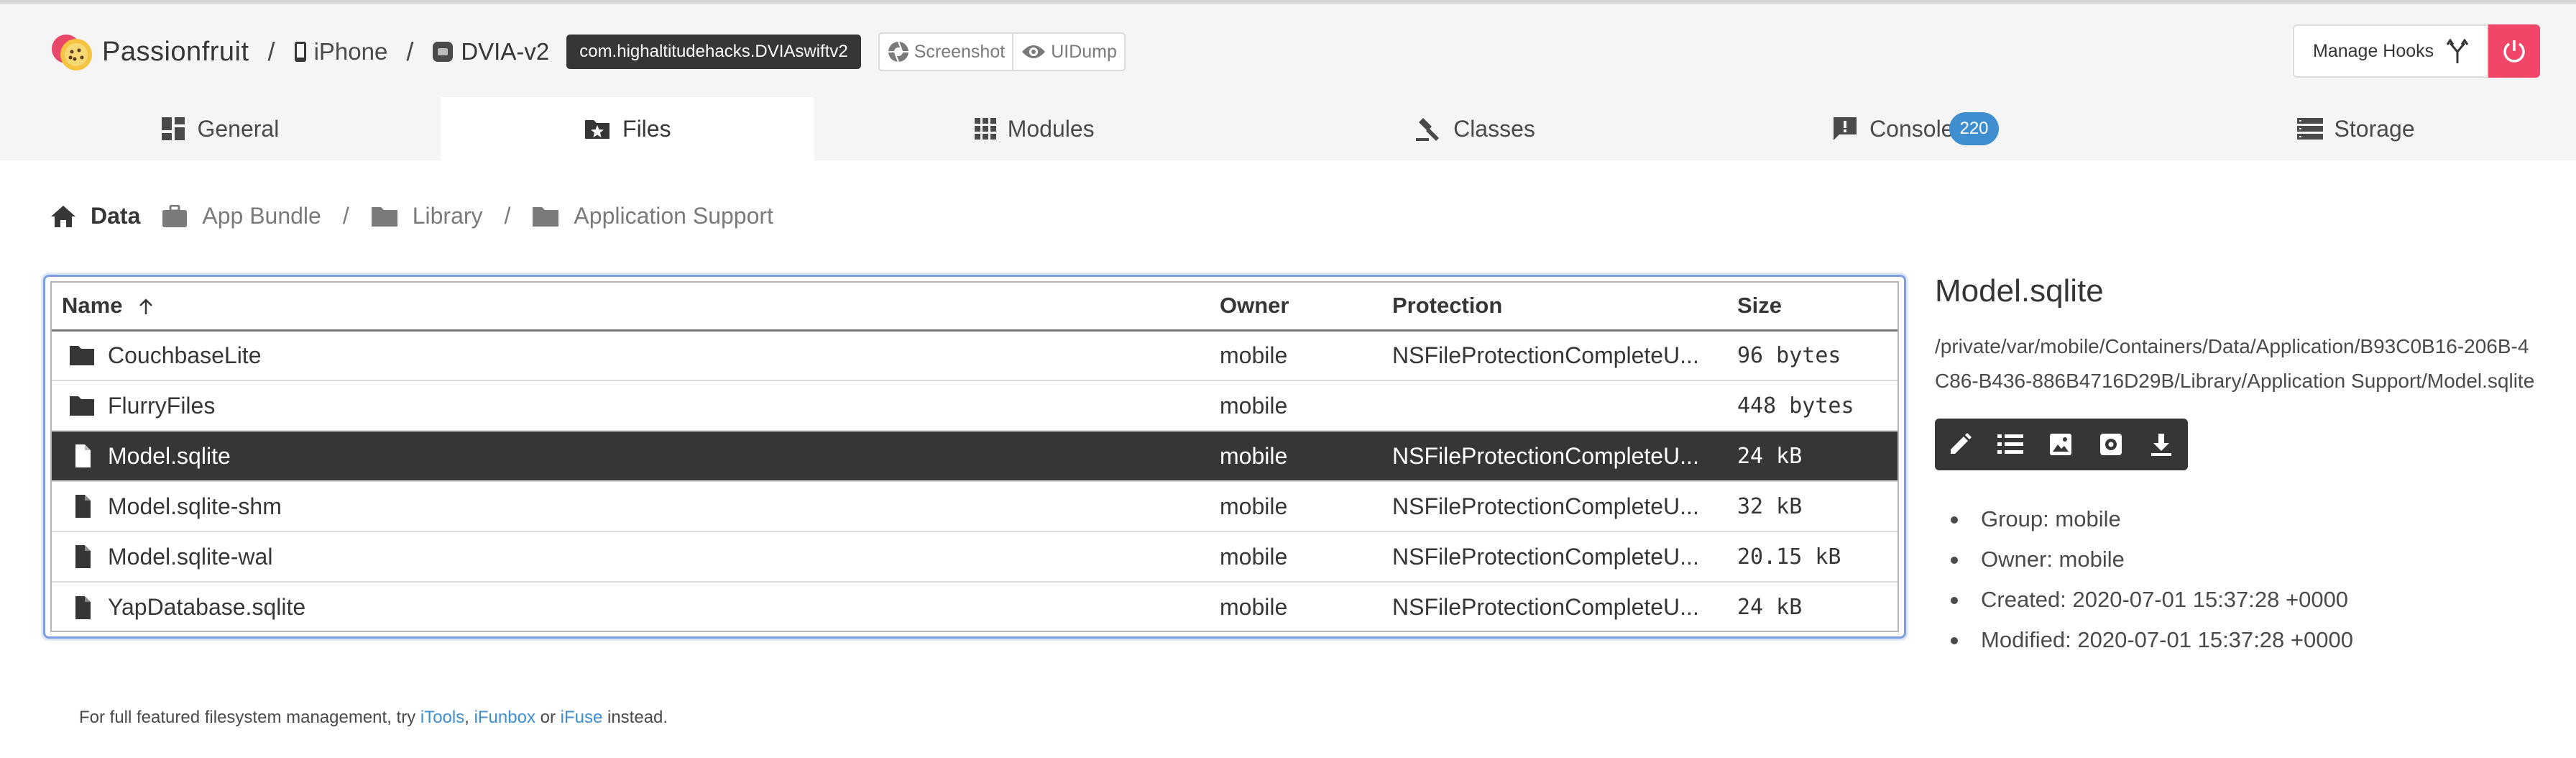 This screenshot has height=758, width=2576. I want to click on footnote-suffix: instead., so click(635, 717).